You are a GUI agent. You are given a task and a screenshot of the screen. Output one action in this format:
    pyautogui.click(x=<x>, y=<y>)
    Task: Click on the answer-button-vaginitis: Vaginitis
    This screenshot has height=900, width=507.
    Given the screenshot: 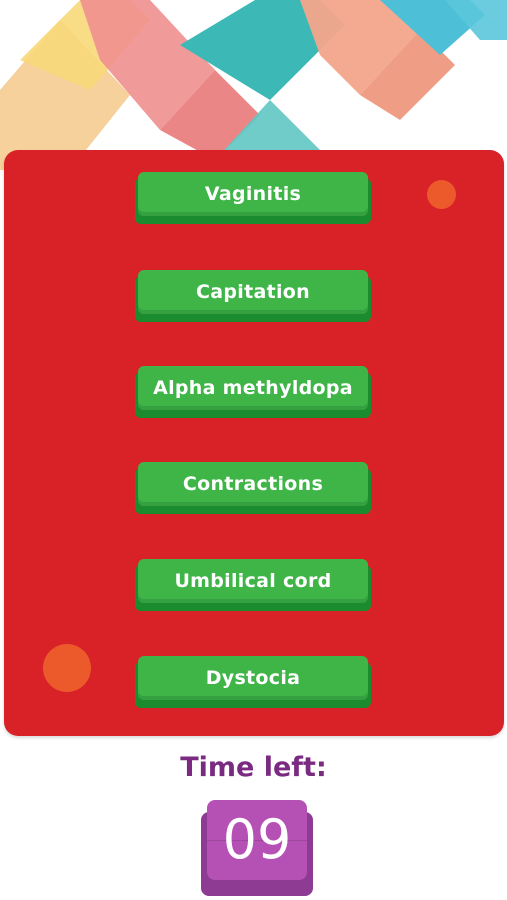 What is the action you would take?
    pyautogui.click(x=253, y=198)
    